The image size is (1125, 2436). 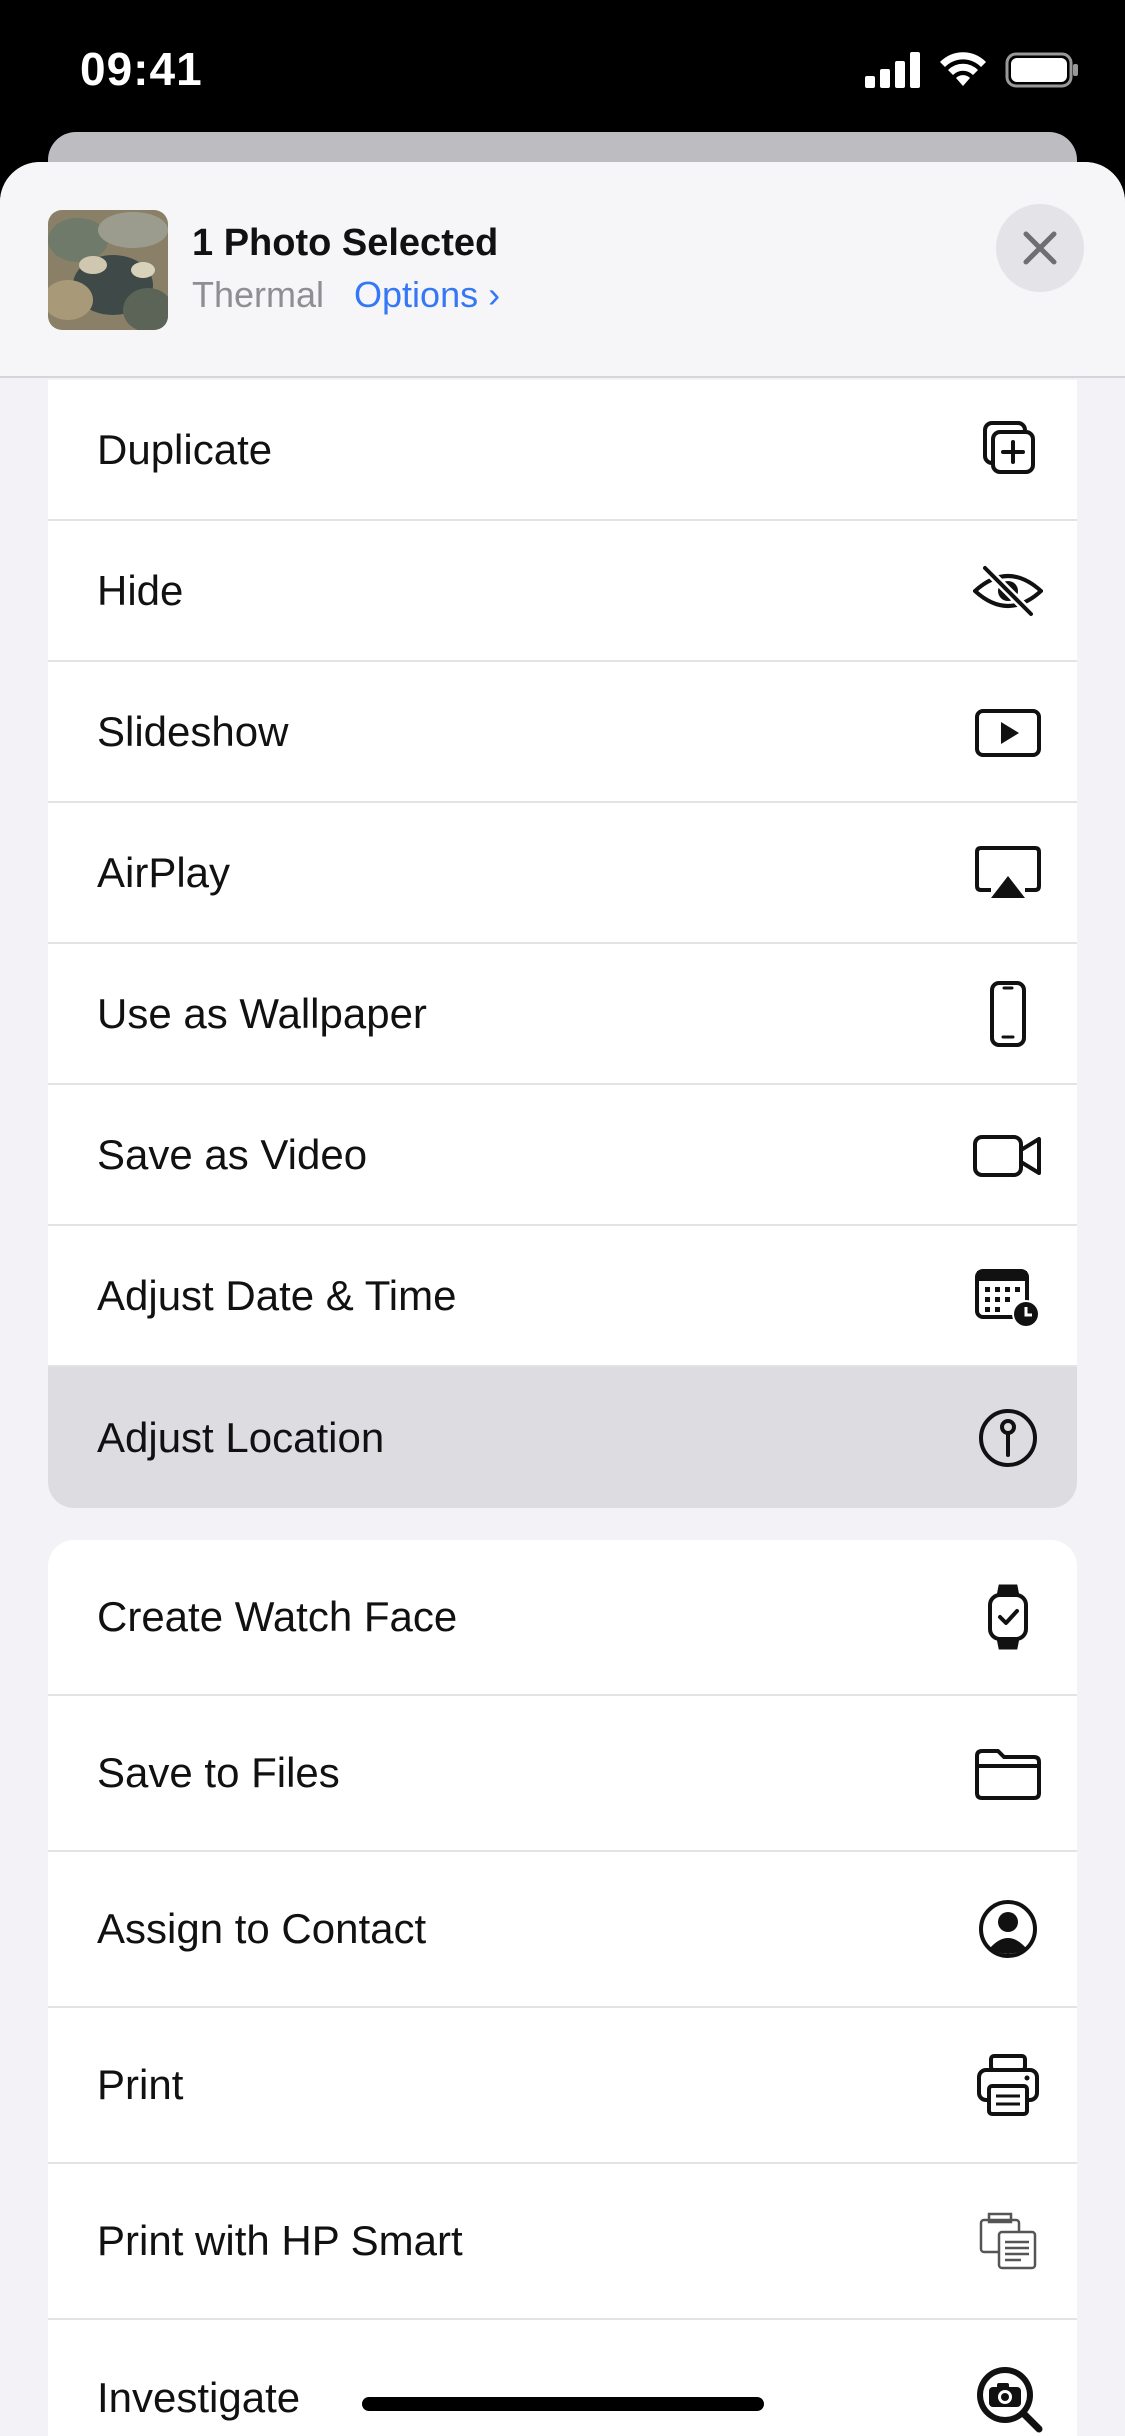 I want to click on printer-icon, so click(x=1008, y=2085).